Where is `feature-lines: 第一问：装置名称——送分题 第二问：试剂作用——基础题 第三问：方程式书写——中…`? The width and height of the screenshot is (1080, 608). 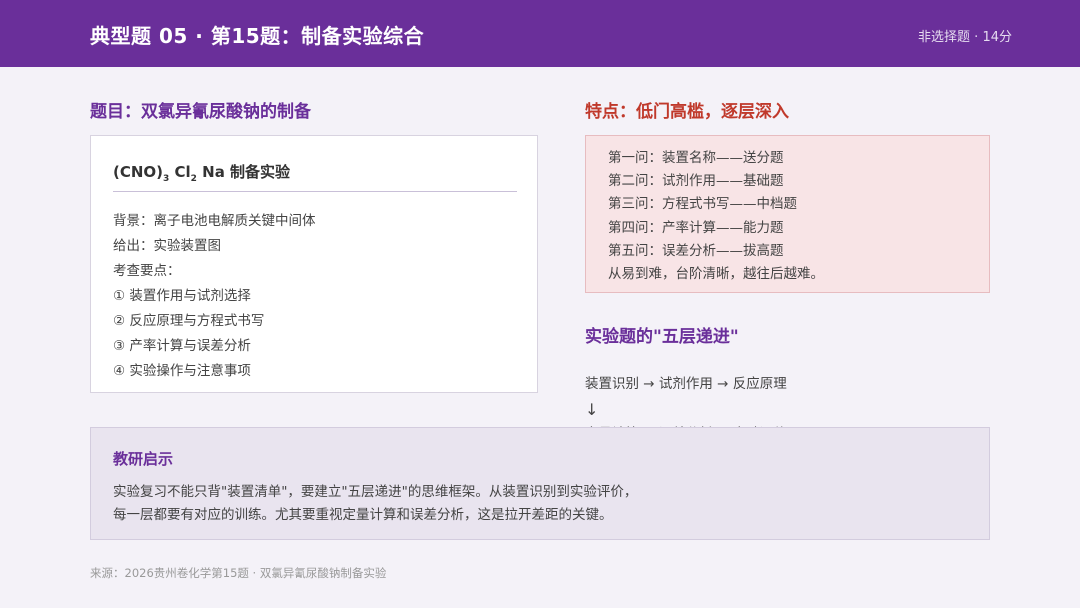 feature-lines: 第一问：装置名称——送分题 第二问：试剂作用——基础题 第三问：方程式书写——中… is located at coordinates (716, 216).